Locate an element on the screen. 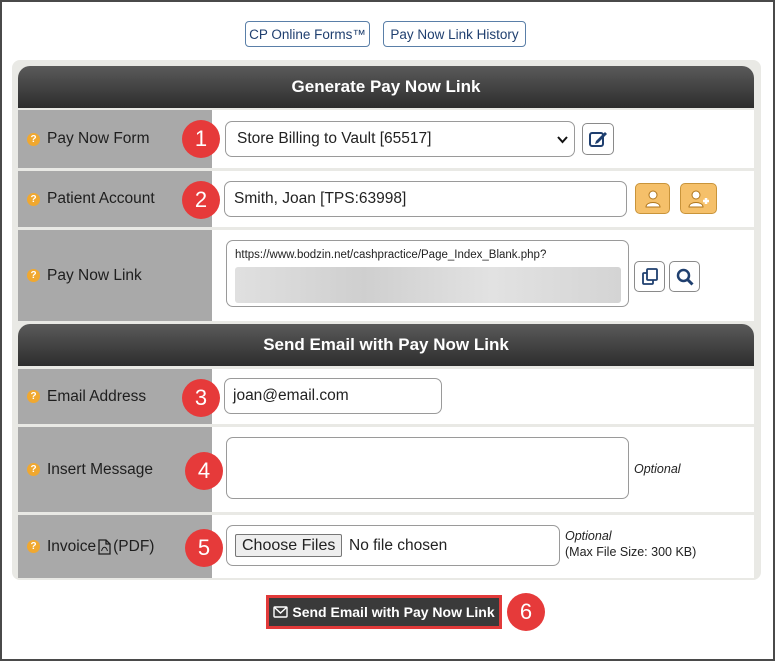 The height and width of the screenshot is (661, 775). step-badge-5: 5 is located at coordinates (204, 548).